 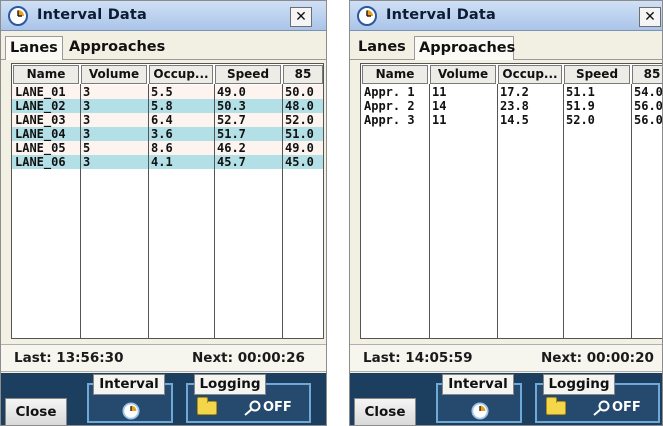 I want to click on cell-volume: 5, so click(x=87, y=148).